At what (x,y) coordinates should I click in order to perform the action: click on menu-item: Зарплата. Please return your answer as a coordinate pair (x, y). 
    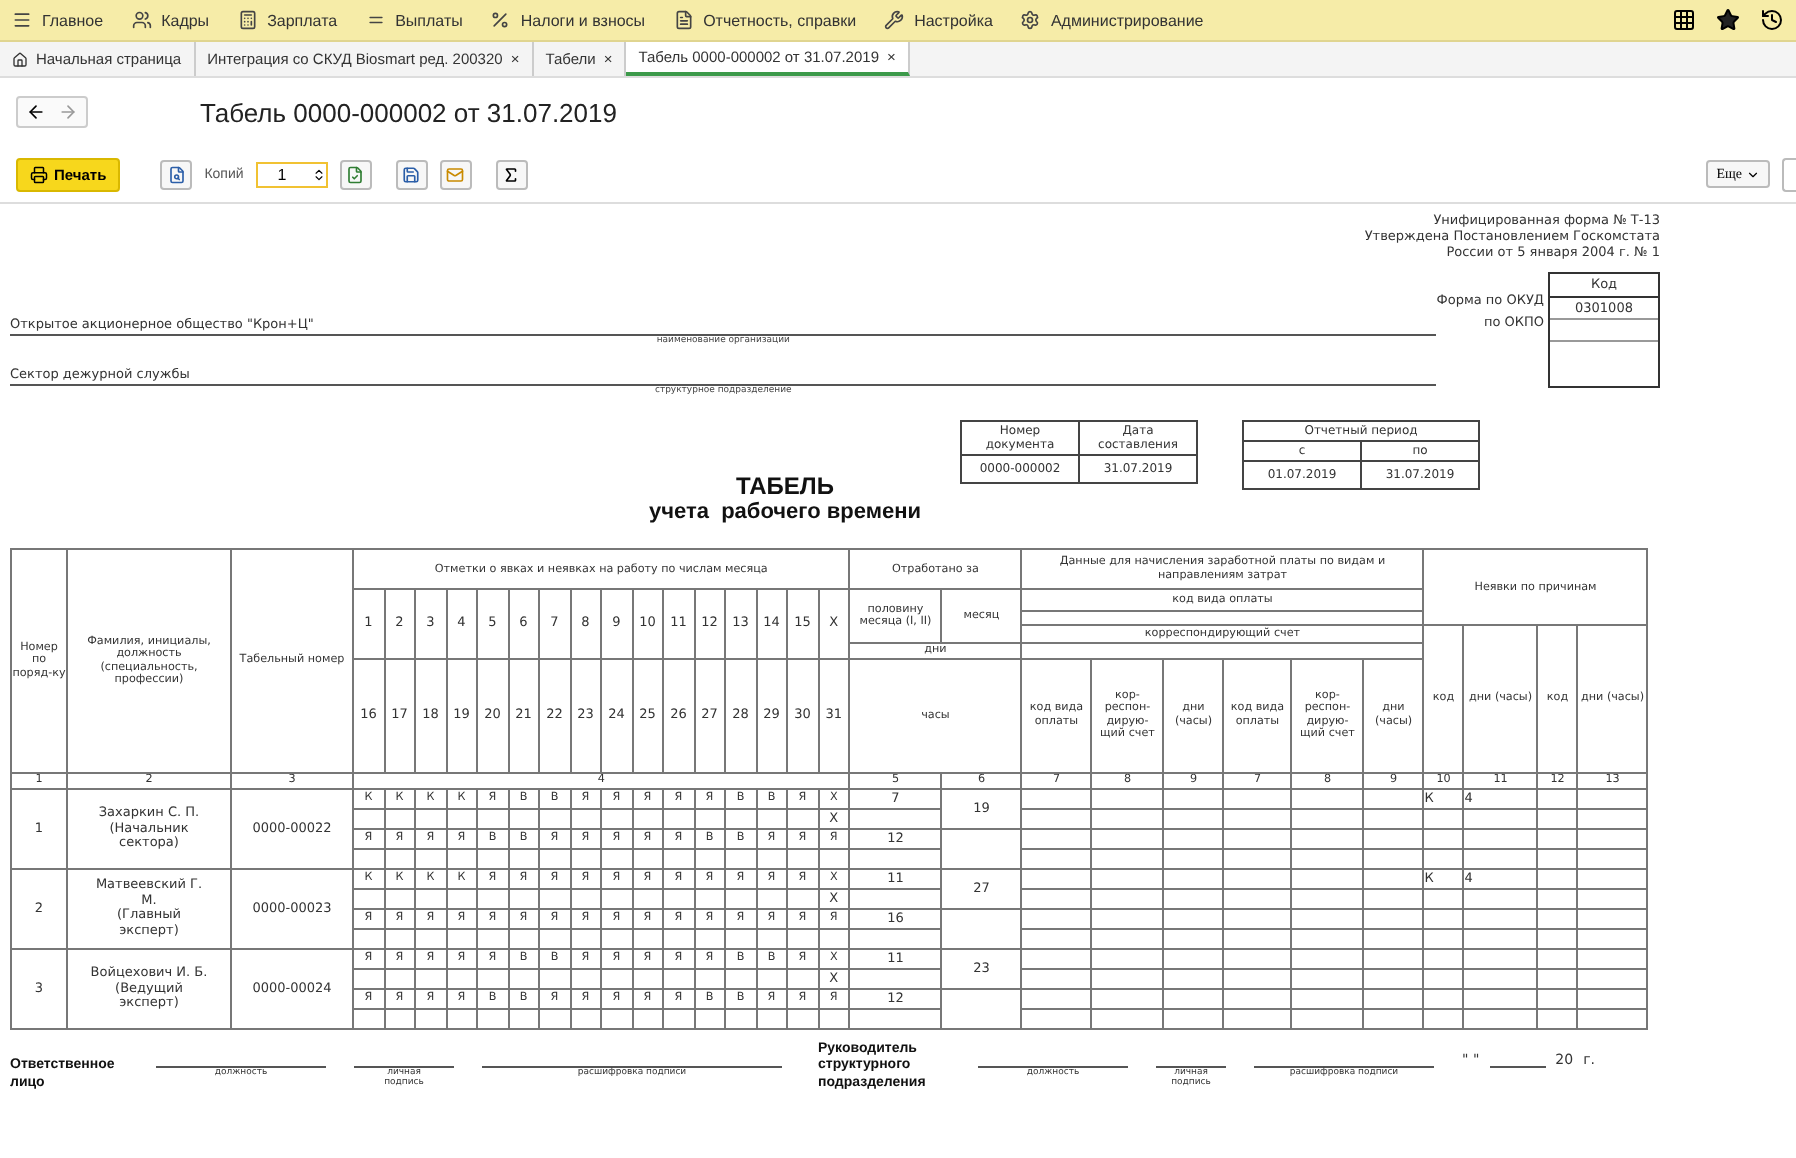
    Looking at the image, I should click on (287, 20).